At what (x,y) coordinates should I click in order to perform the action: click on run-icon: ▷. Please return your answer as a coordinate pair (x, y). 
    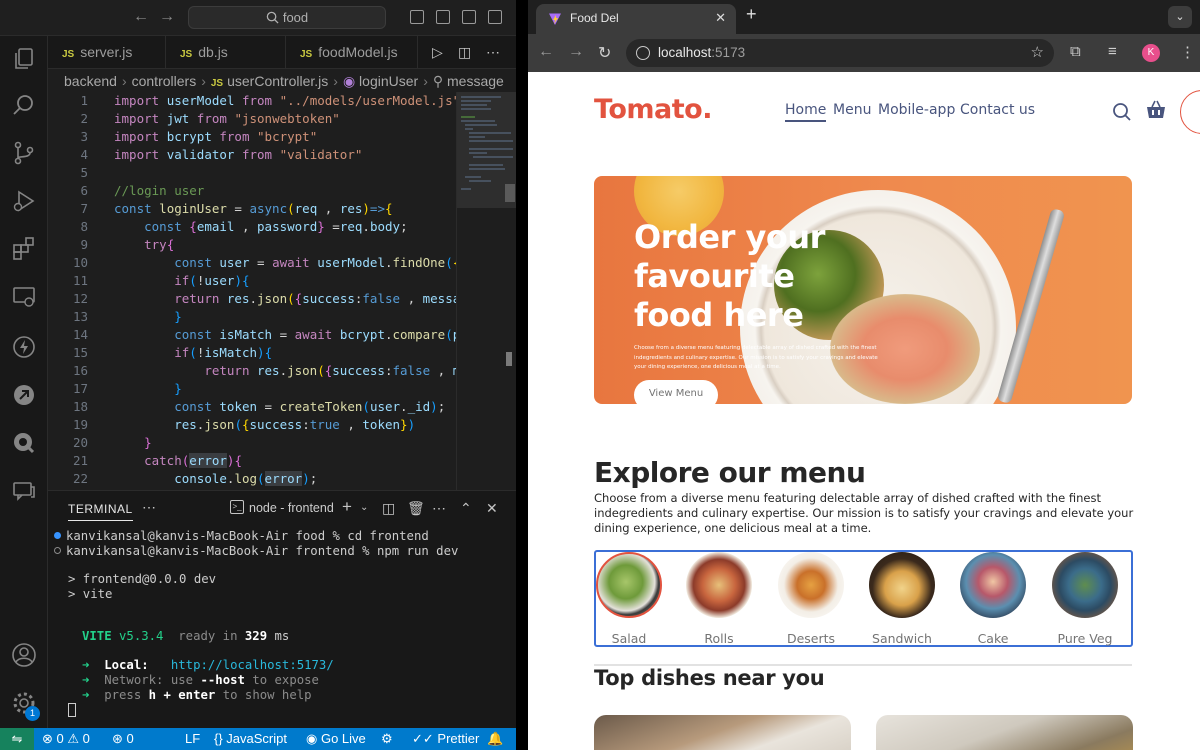
    Looking at the image, I should click on (437, 52).